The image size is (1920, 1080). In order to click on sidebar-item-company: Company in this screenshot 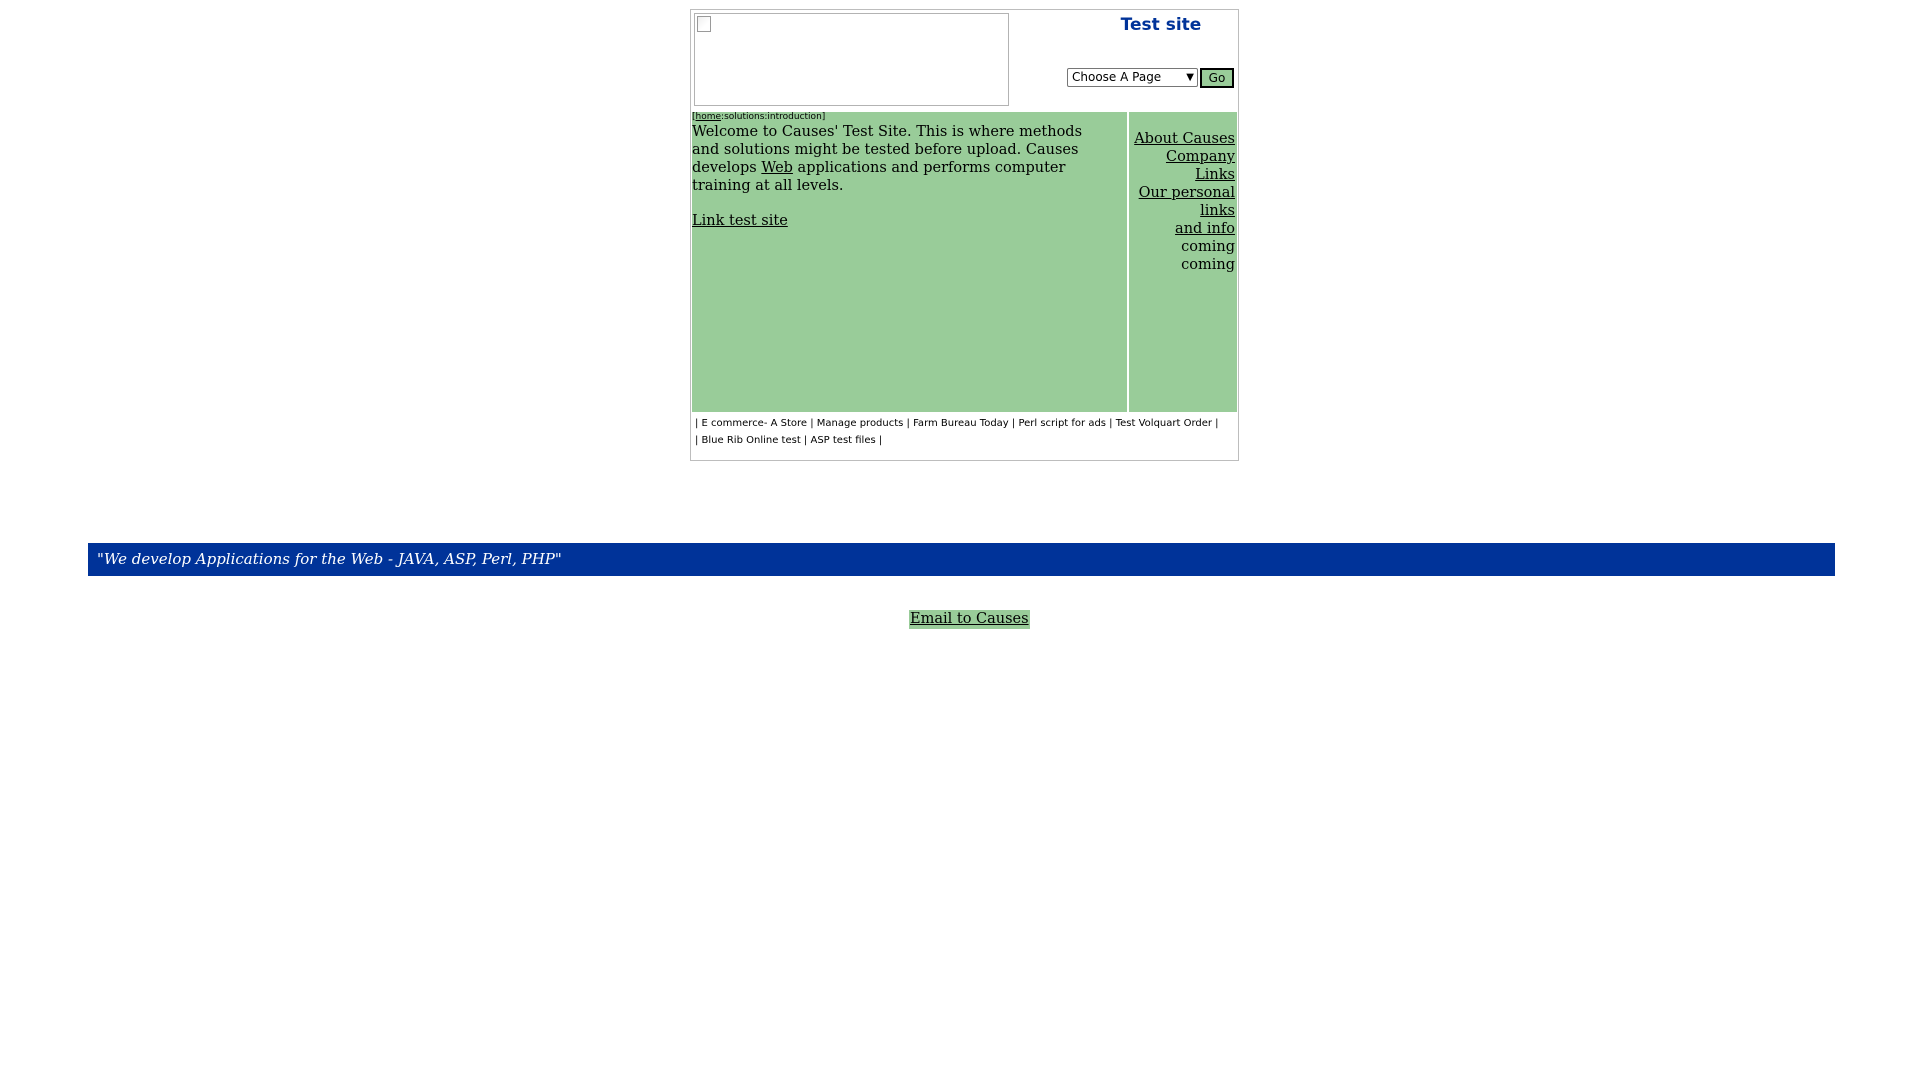, I will do `click(1183, 157)`.